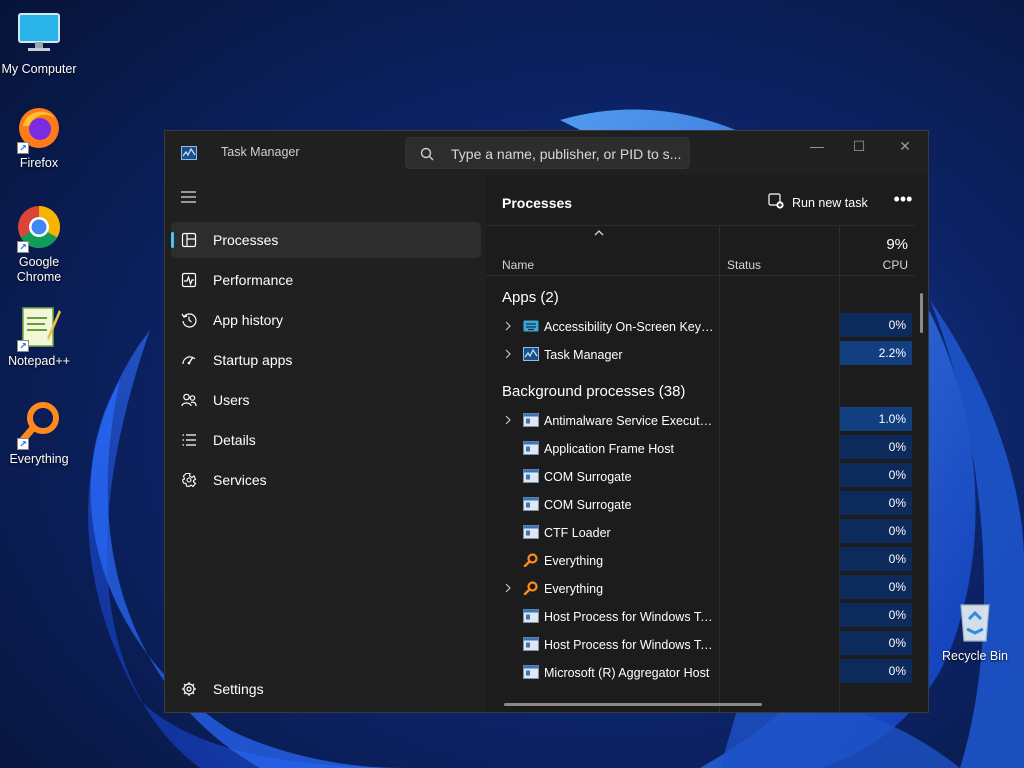 The image size is (1024, 768). Describe the element at coordinates (326, 240) in the screenshot. I see `sidebar-item-processes: Processes` at that location.